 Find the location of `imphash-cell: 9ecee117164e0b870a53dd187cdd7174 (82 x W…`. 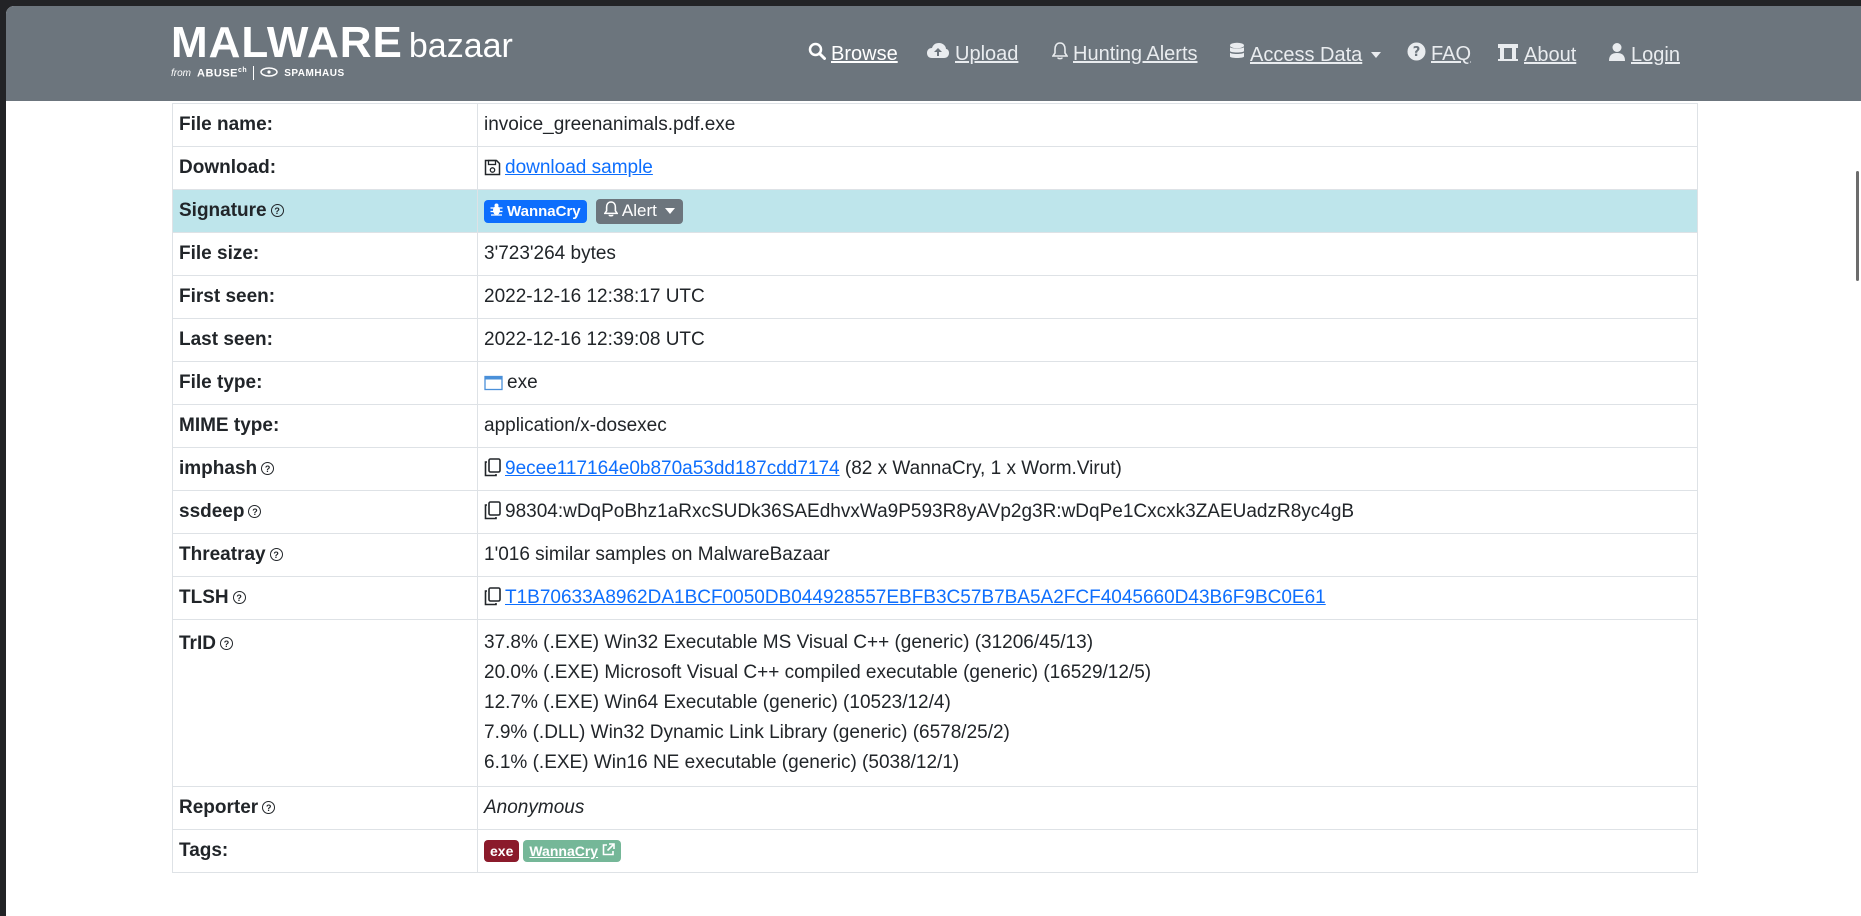

imphash-cell: 9ecee117164e0b870a53dd187cdd7174 (82 x W… is located at coordinates (1087, 469).